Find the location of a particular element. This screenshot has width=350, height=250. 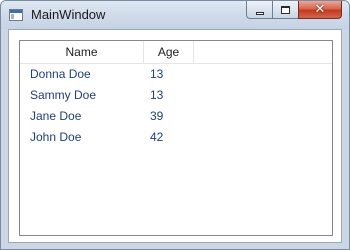

minimize-icon is located at coordinates (260, 13).